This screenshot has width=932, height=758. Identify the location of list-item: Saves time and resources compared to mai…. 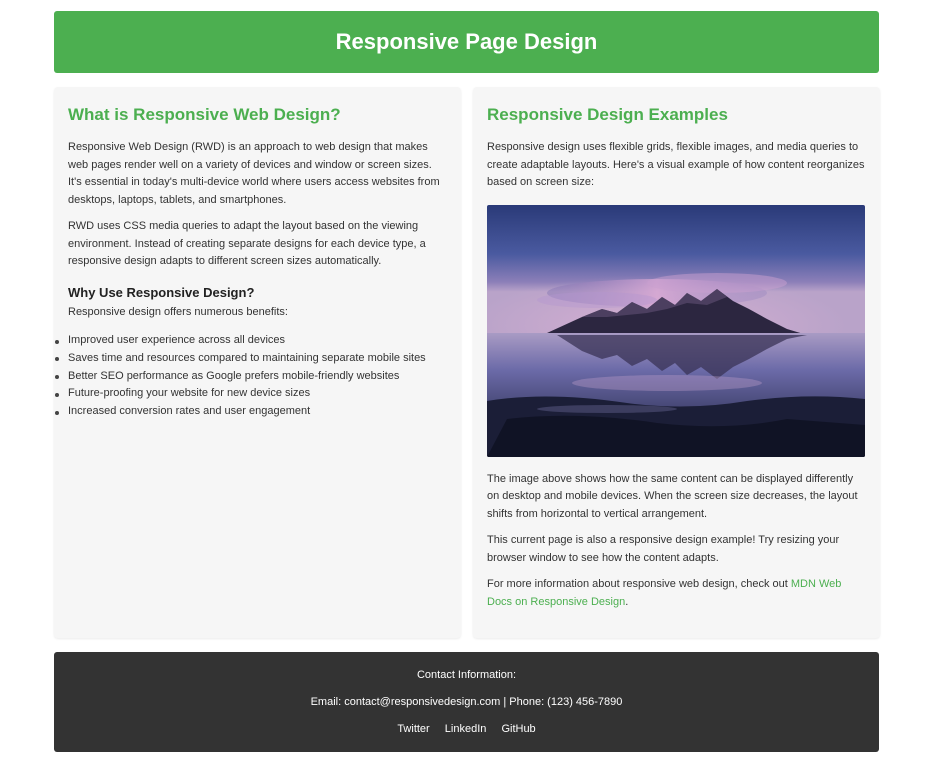
(243, 359).